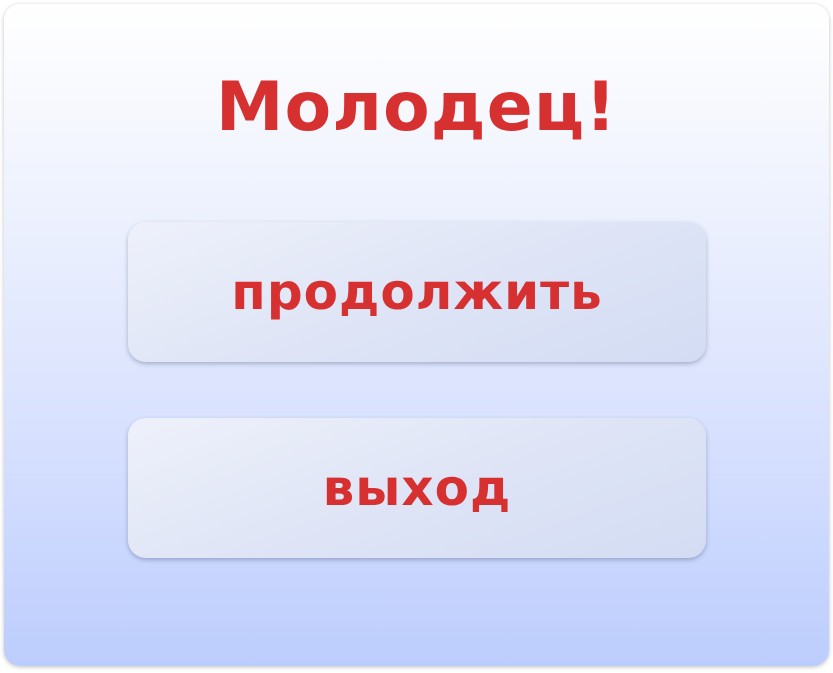  I want to click on continue-button-label: продолжить, so click(417, 292).